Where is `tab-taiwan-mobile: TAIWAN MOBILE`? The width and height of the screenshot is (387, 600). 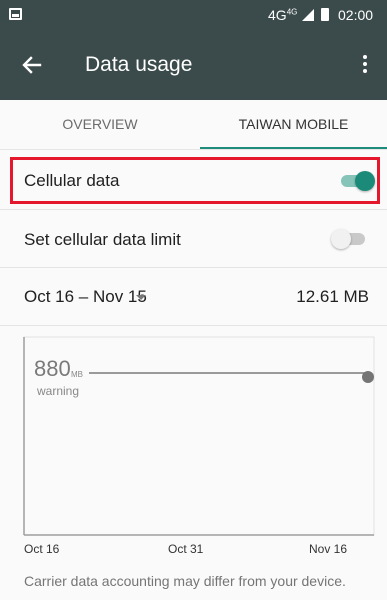
tab-taiwan-mobile: TAIWAN MOBILE is located at coordinates (293, 125).